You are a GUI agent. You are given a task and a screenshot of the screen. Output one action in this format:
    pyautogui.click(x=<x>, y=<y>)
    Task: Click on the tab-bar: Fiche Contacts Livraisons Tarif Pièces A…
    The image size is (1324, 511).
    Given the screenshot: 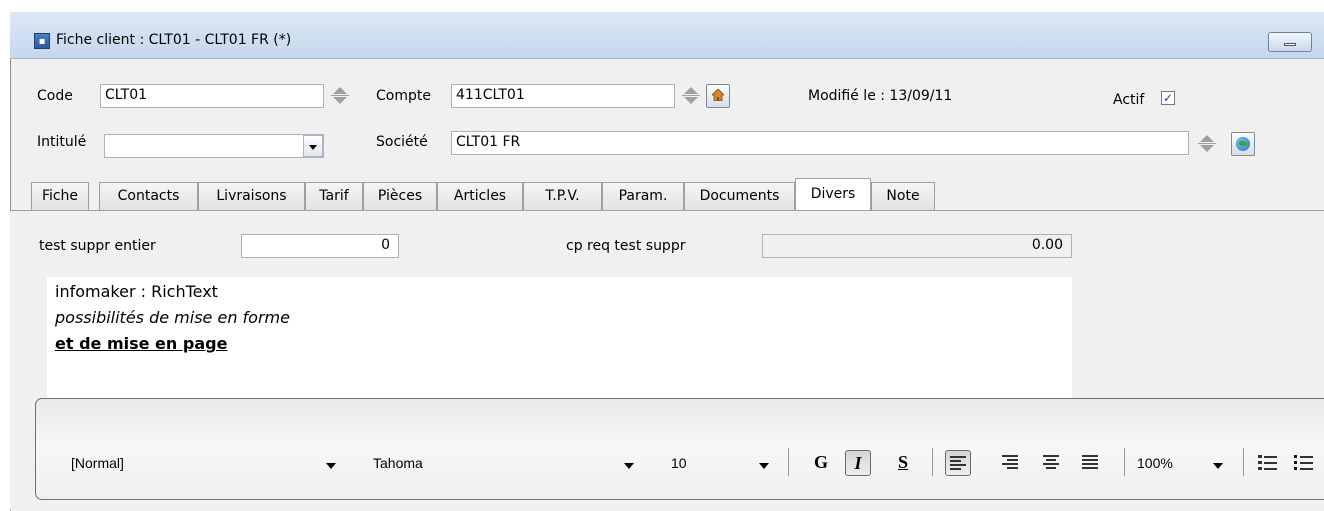 What is the action you would take?
    pyautogui.click(x=667, y=194)
    